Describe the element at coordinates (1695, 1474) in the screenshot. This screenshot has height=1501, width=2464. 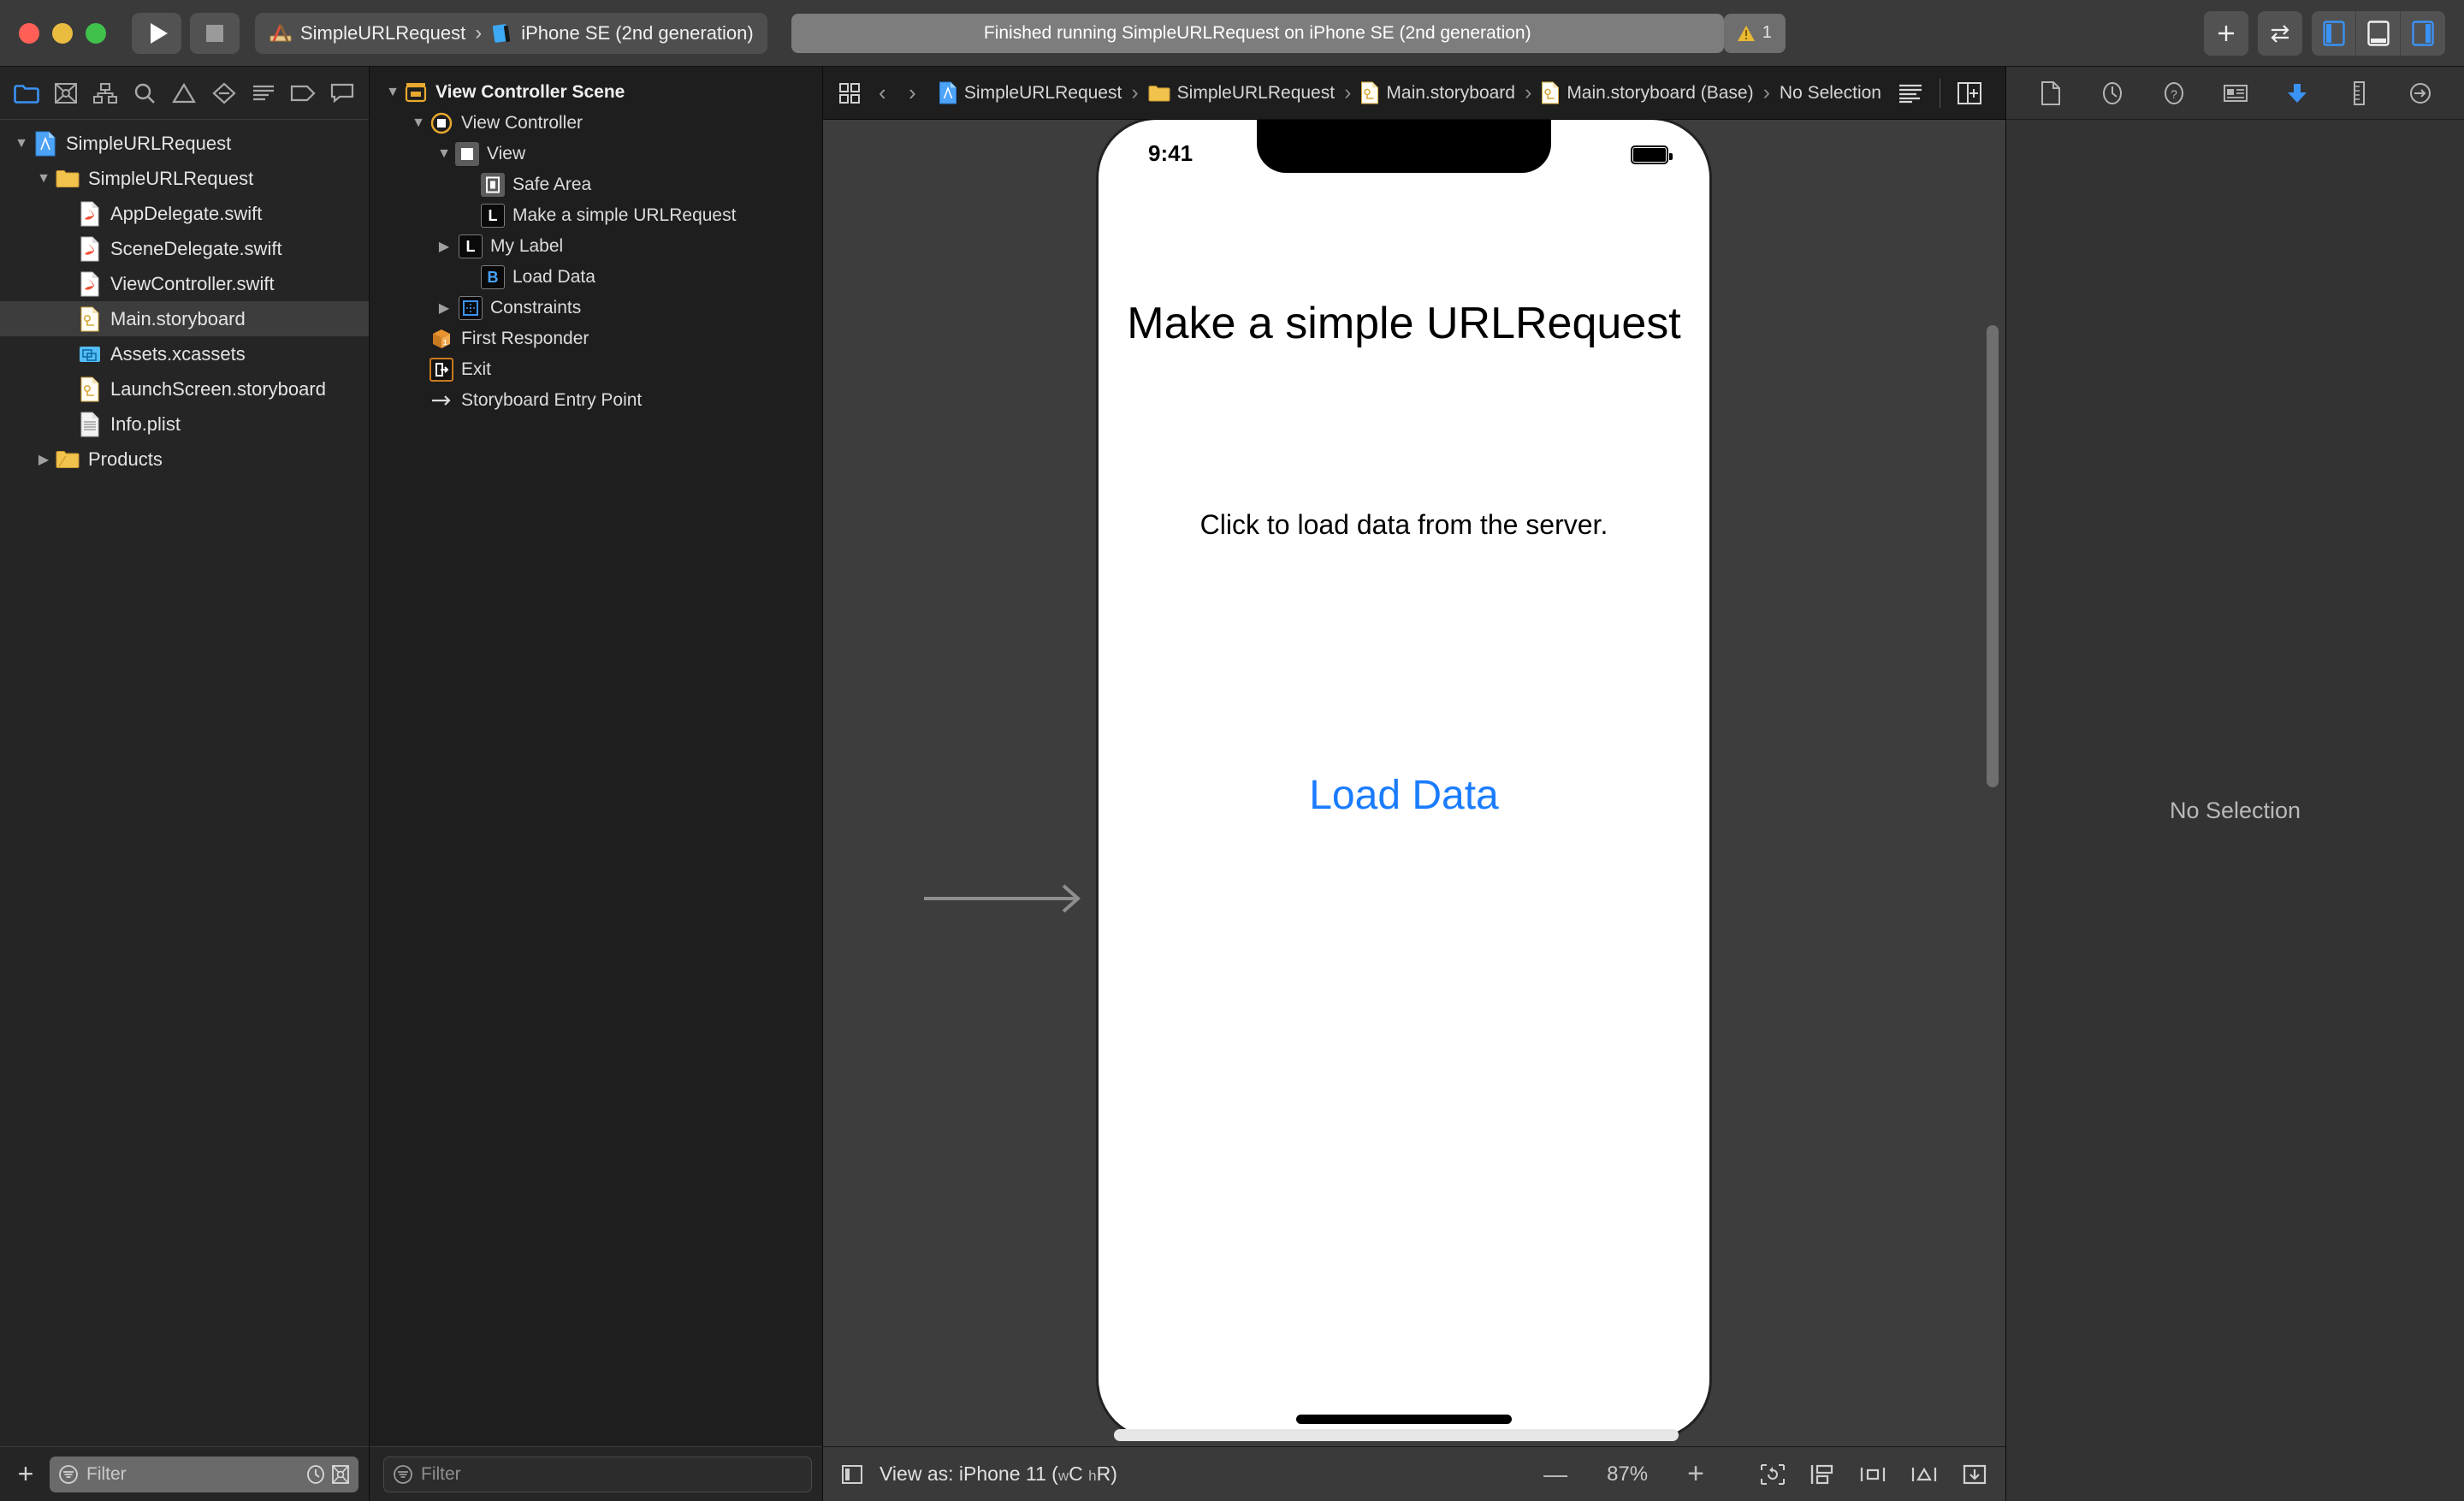
I see `zoom-in-button: +` at that location.